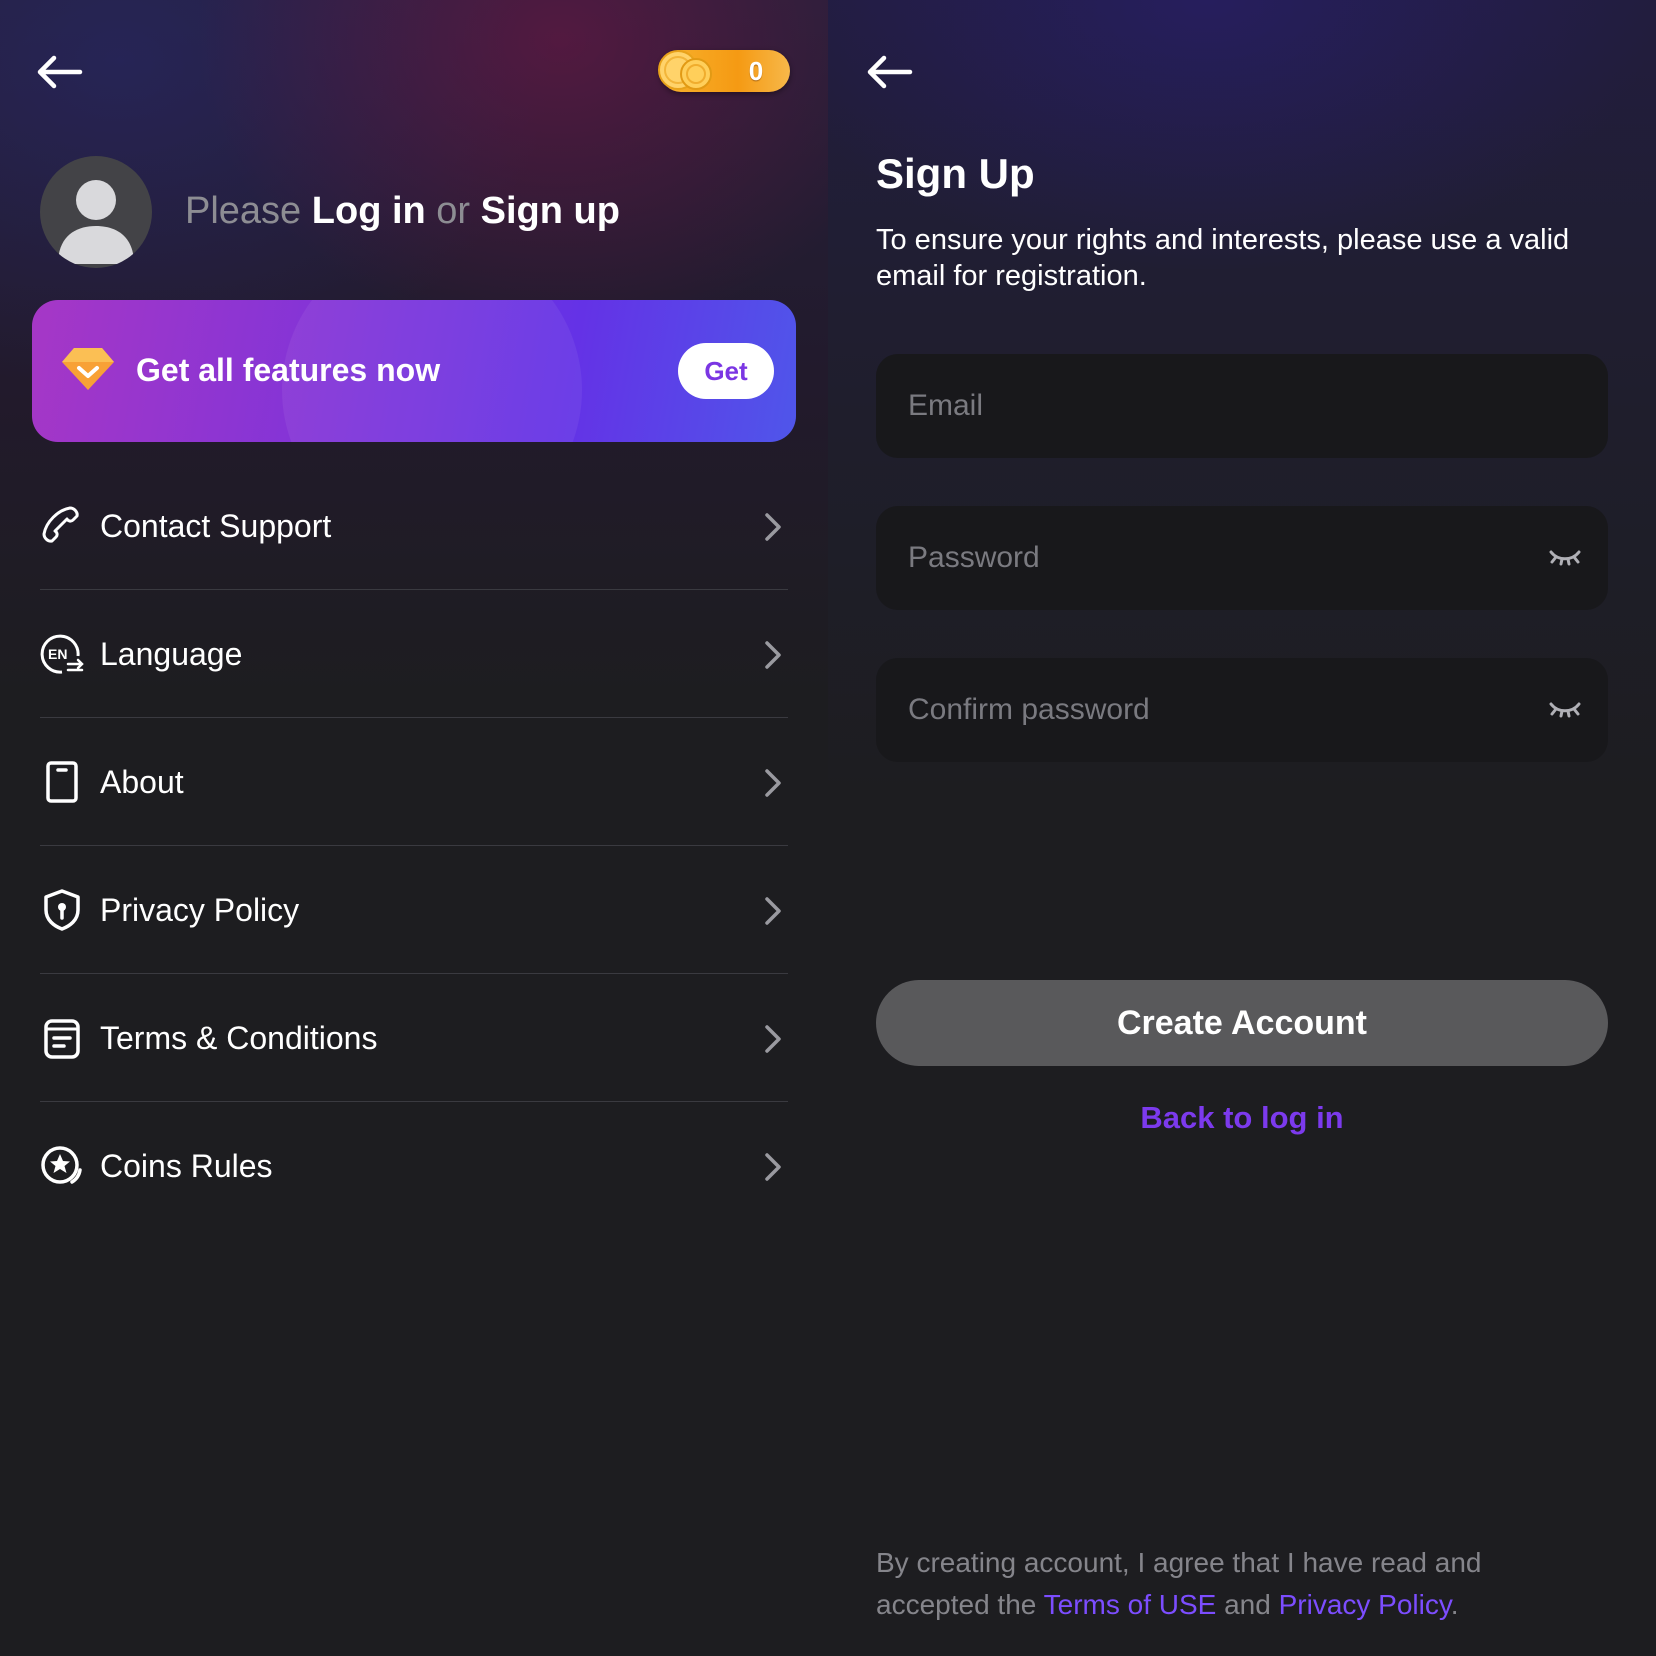 The image size is (1656, 1656). I want to click on menu-label: Privacy Policy, so click(200, 910).